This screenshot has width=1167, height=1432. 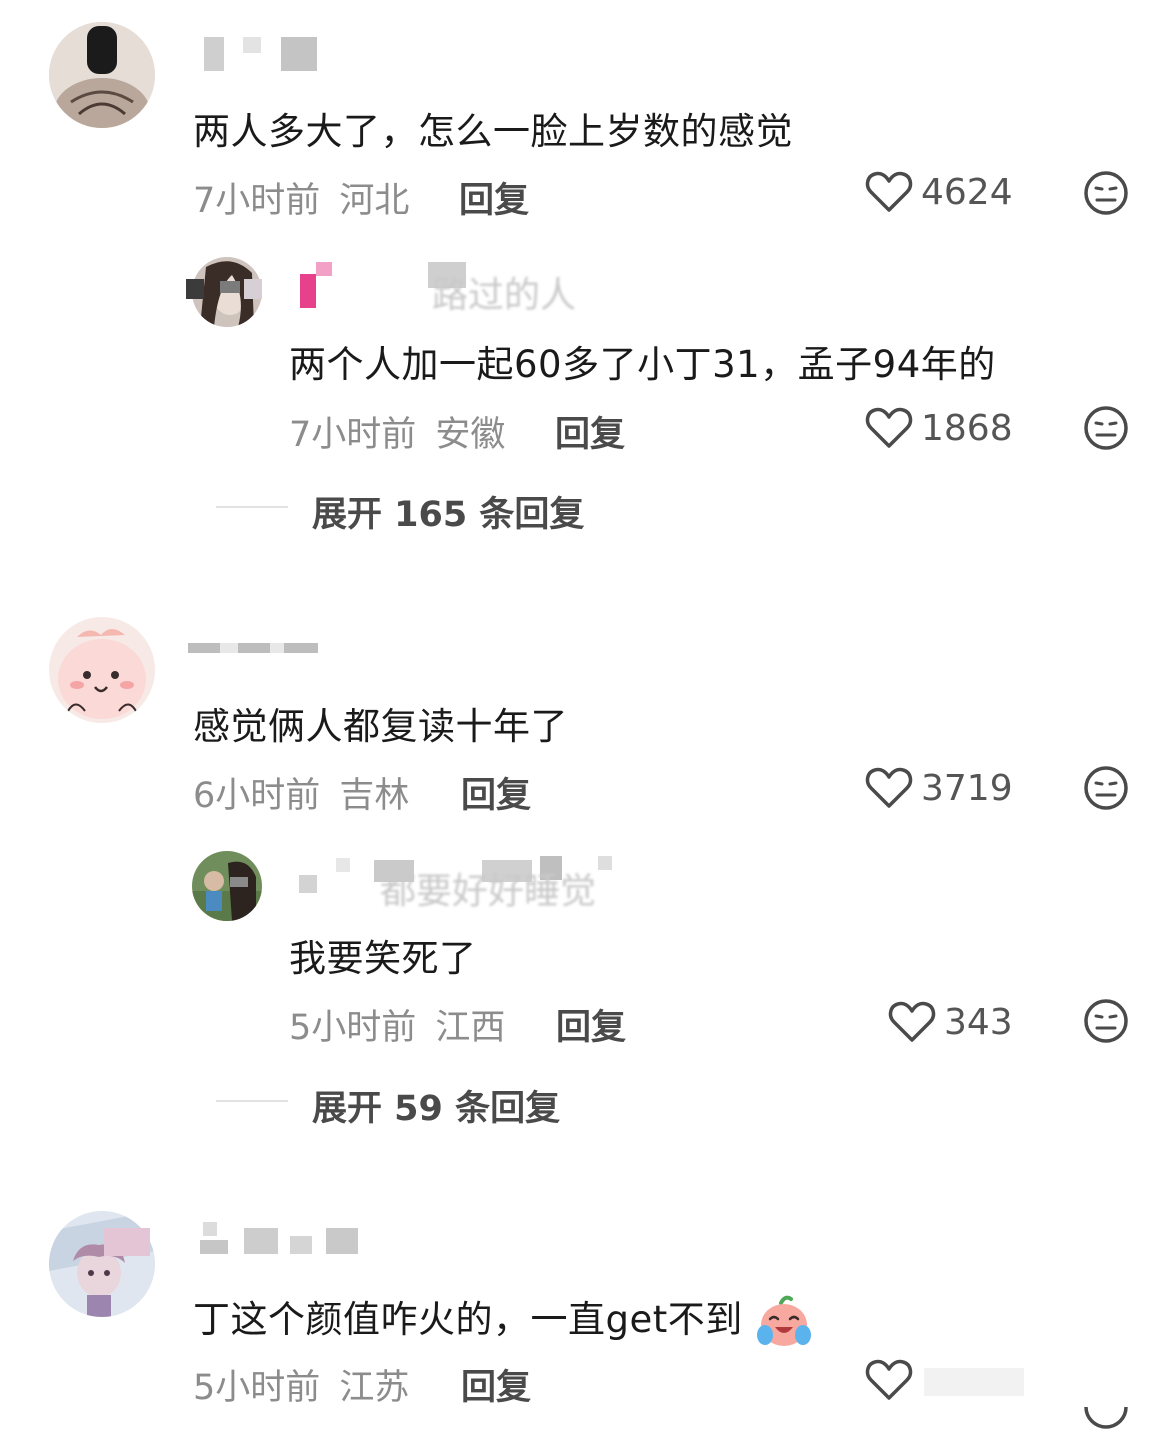 I want to click on comment-text-body: 丁这个颜值咋火的，一直get不到, so click(x=468, y=1319).